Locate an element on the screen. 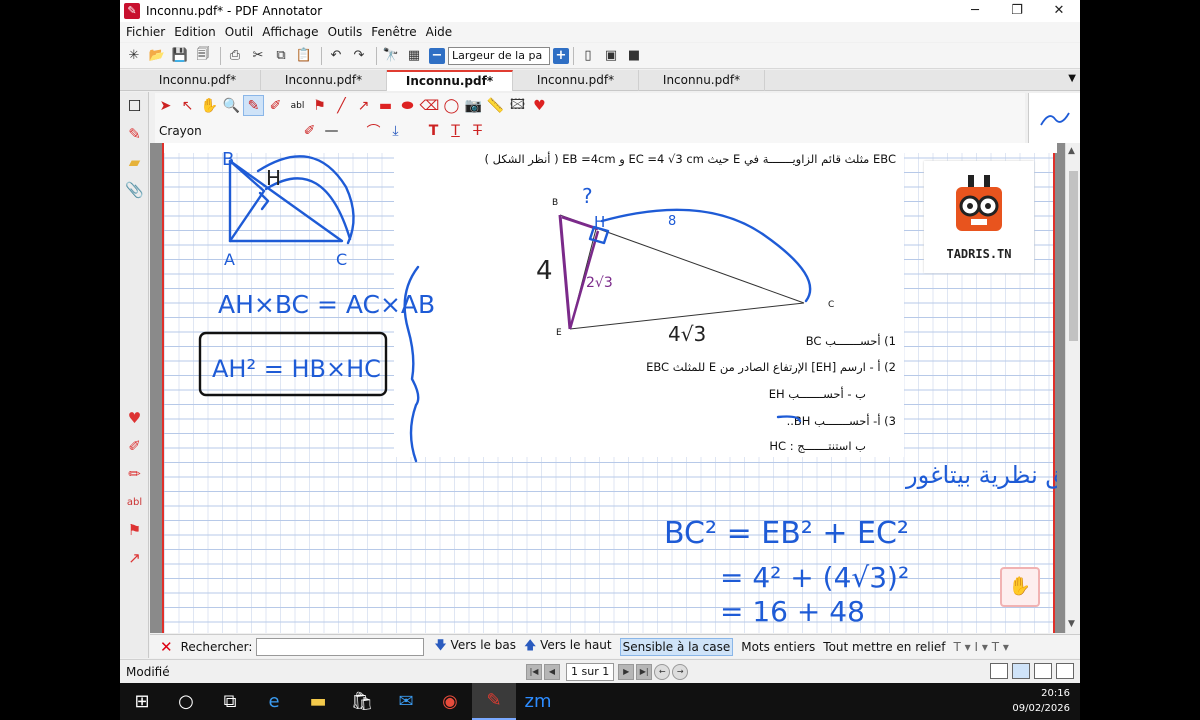 The width and height of the screenshot is (1200, 720). fullscreen-icon: ■ is located at coordinates (634, 56).